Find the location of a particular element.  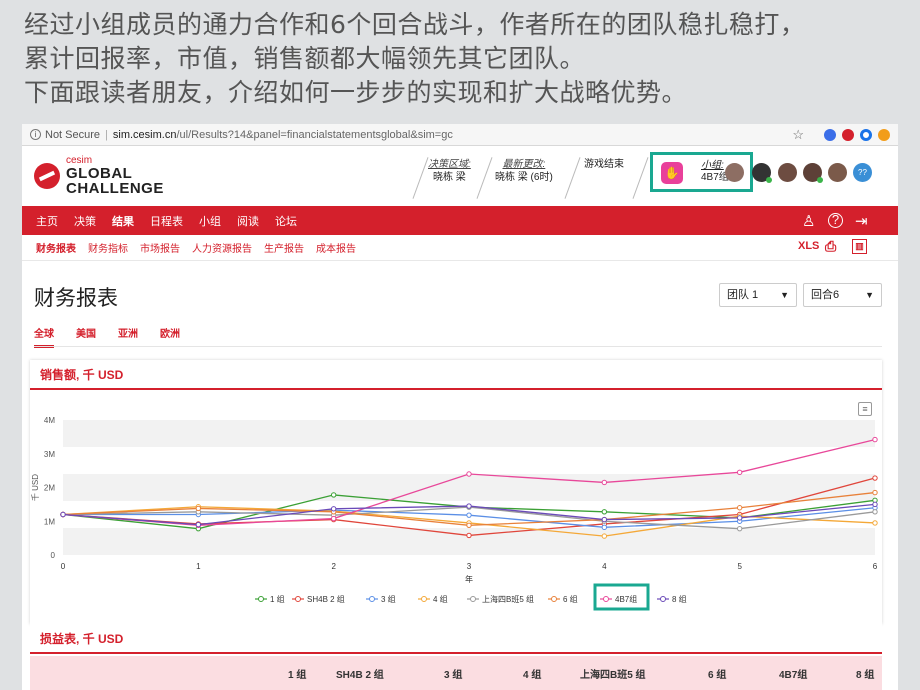

logo-line-1: GLOBAL is located at coordinates (99, 173).